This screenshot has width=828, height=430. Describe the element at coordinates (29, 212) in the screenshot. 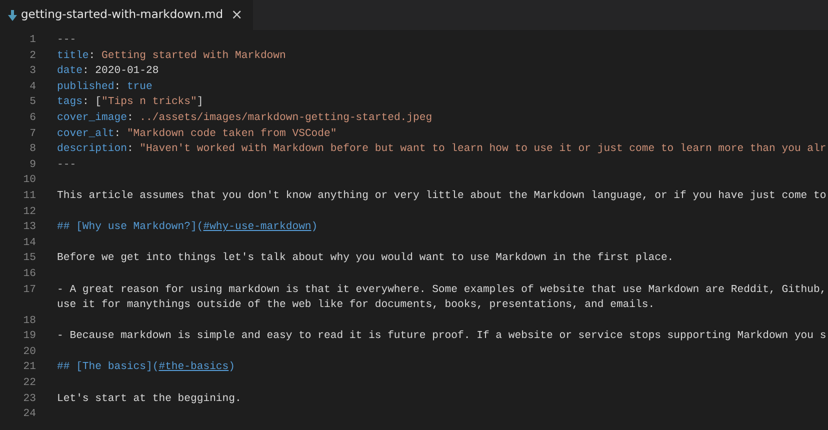

I see `line-number: 12` at that location.